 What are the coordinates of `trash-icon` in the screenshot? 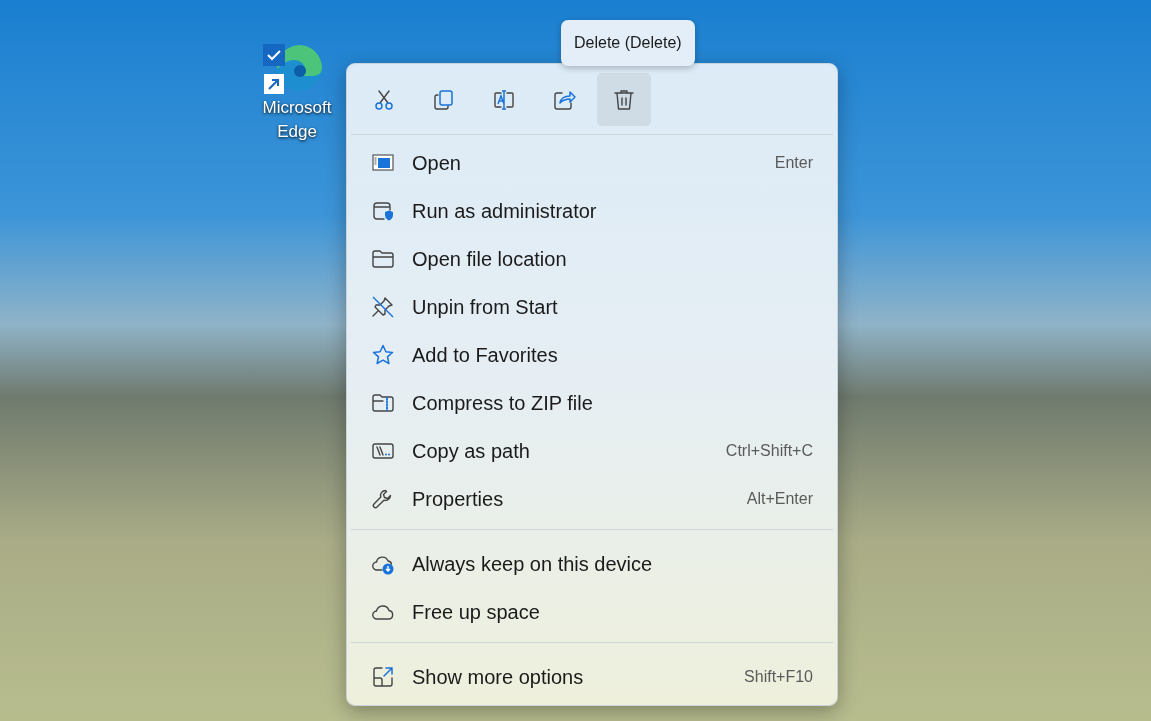 It's located at (624, 99).